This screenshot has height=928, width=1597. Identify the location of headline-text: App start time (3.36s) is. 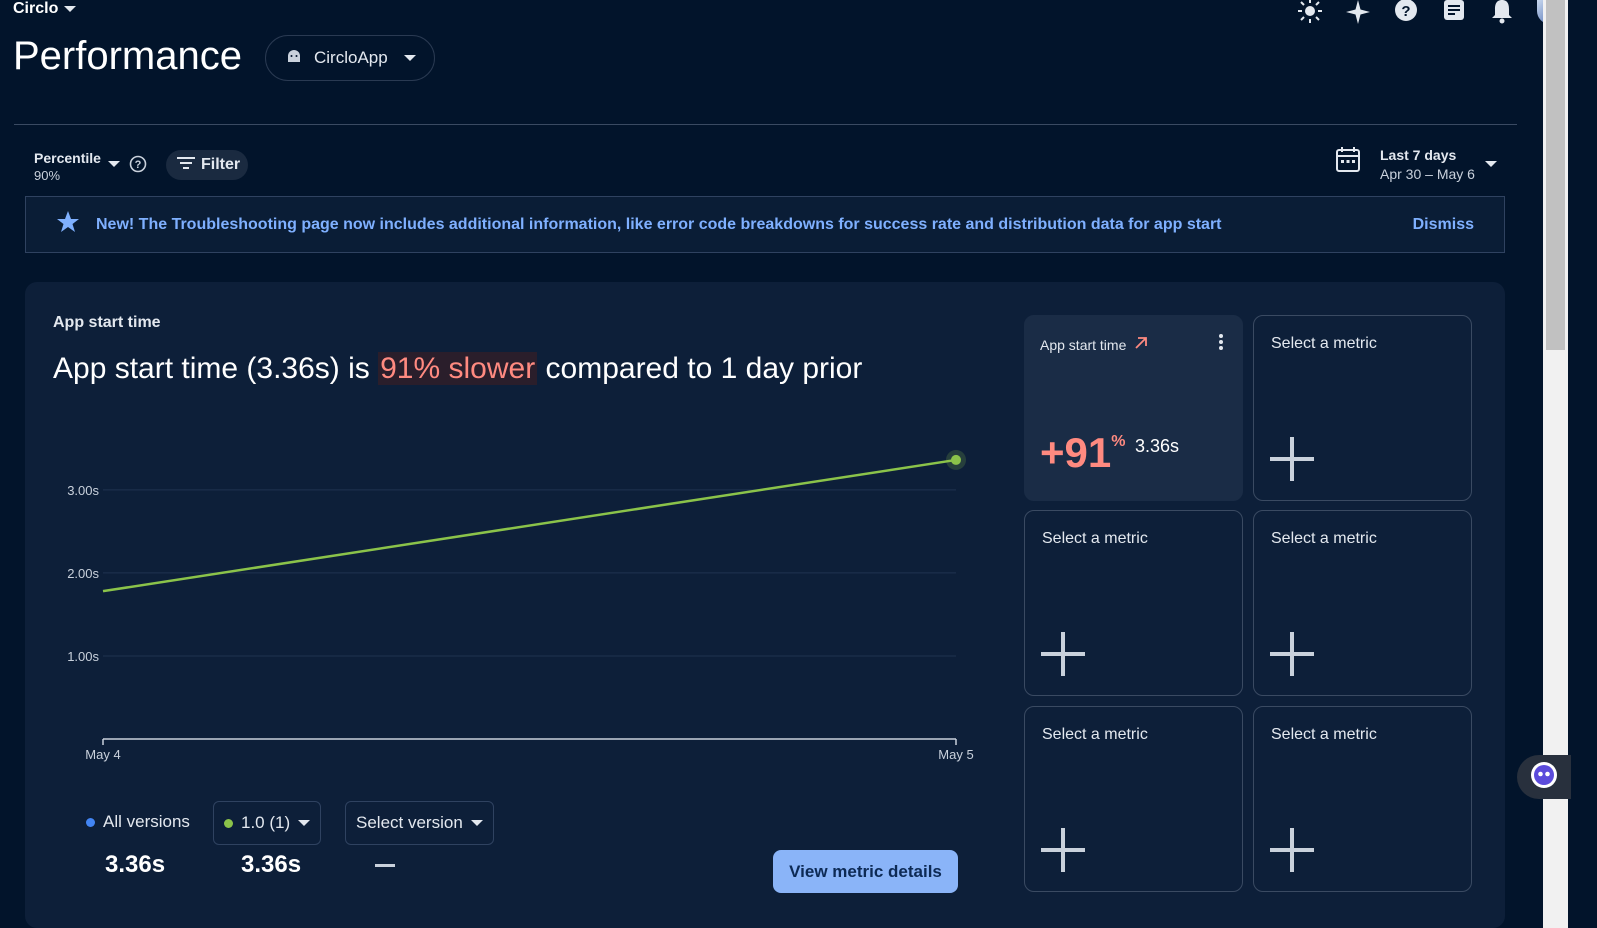
(216, 368).